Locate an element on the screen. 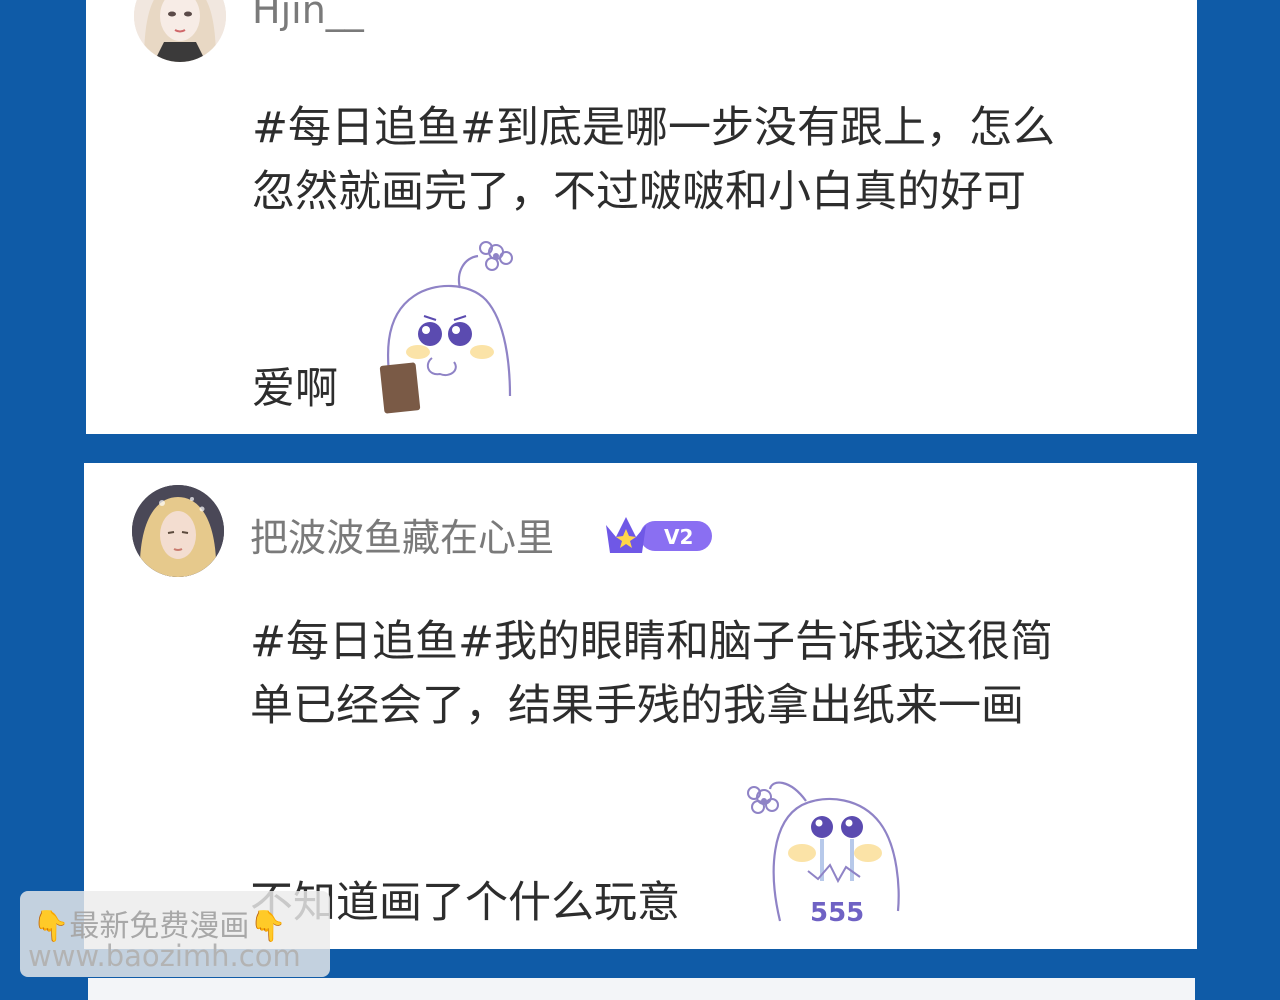 This screenshot has width=1280, height=1000. sticker-caption: 555 is located at coordinates (837, 913).